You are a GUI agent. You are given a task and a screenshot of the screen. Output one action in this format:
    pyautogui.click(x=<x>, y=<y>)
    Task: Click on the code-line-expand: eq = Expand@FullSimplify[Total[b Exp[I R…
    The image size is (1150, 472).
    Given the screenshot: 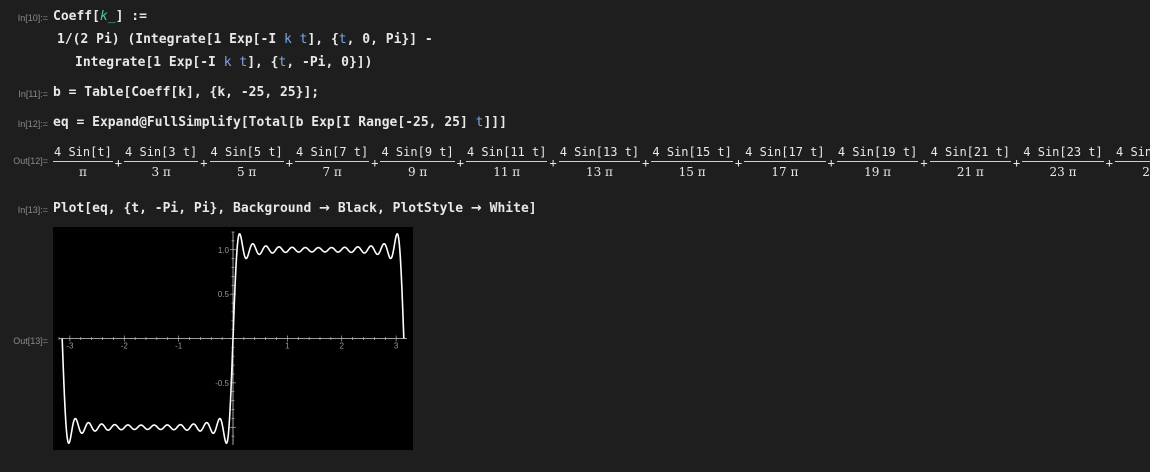 What is the action you would take?
    pyautogui.click(x=280, y=122)
    